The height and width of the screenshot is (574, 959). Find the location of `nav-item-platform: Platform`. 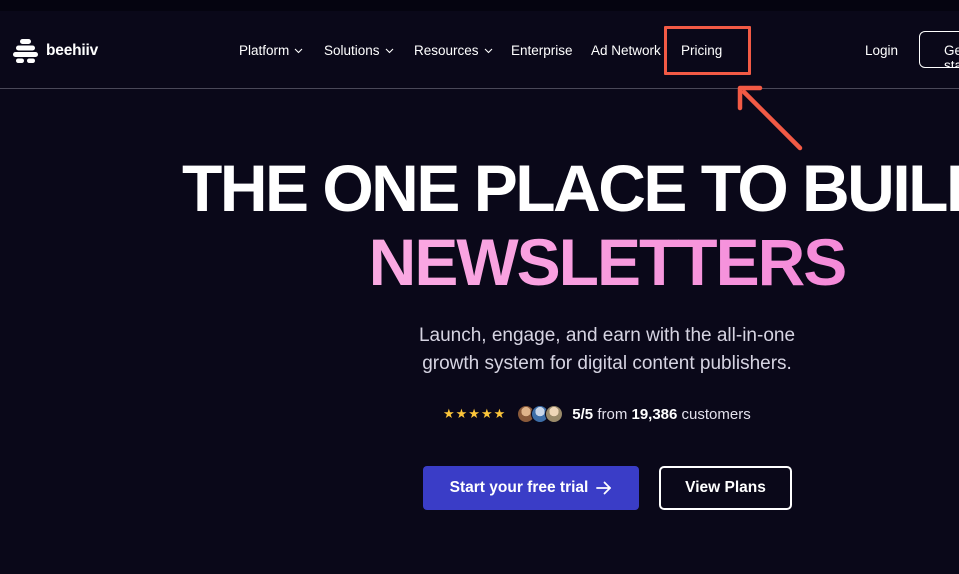

nav-item-platform: Platform is located at coordinates (271, 50).